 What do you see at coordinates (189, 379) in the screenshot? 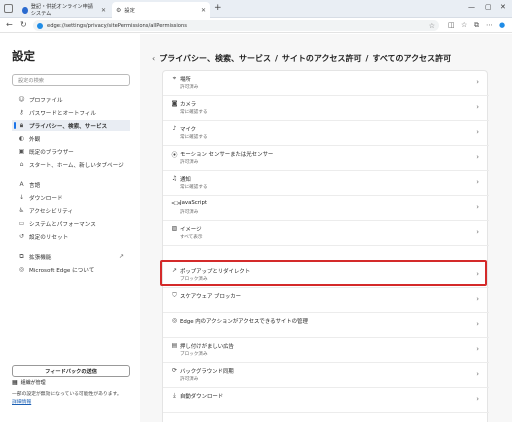
I see `permission-status: 許可済み` at bounding box center [189, 379].